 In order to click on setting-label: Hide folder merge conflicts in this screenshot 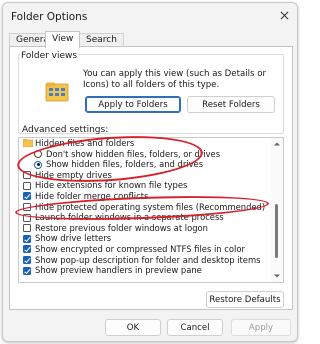, I will do `click(92, 195)`.